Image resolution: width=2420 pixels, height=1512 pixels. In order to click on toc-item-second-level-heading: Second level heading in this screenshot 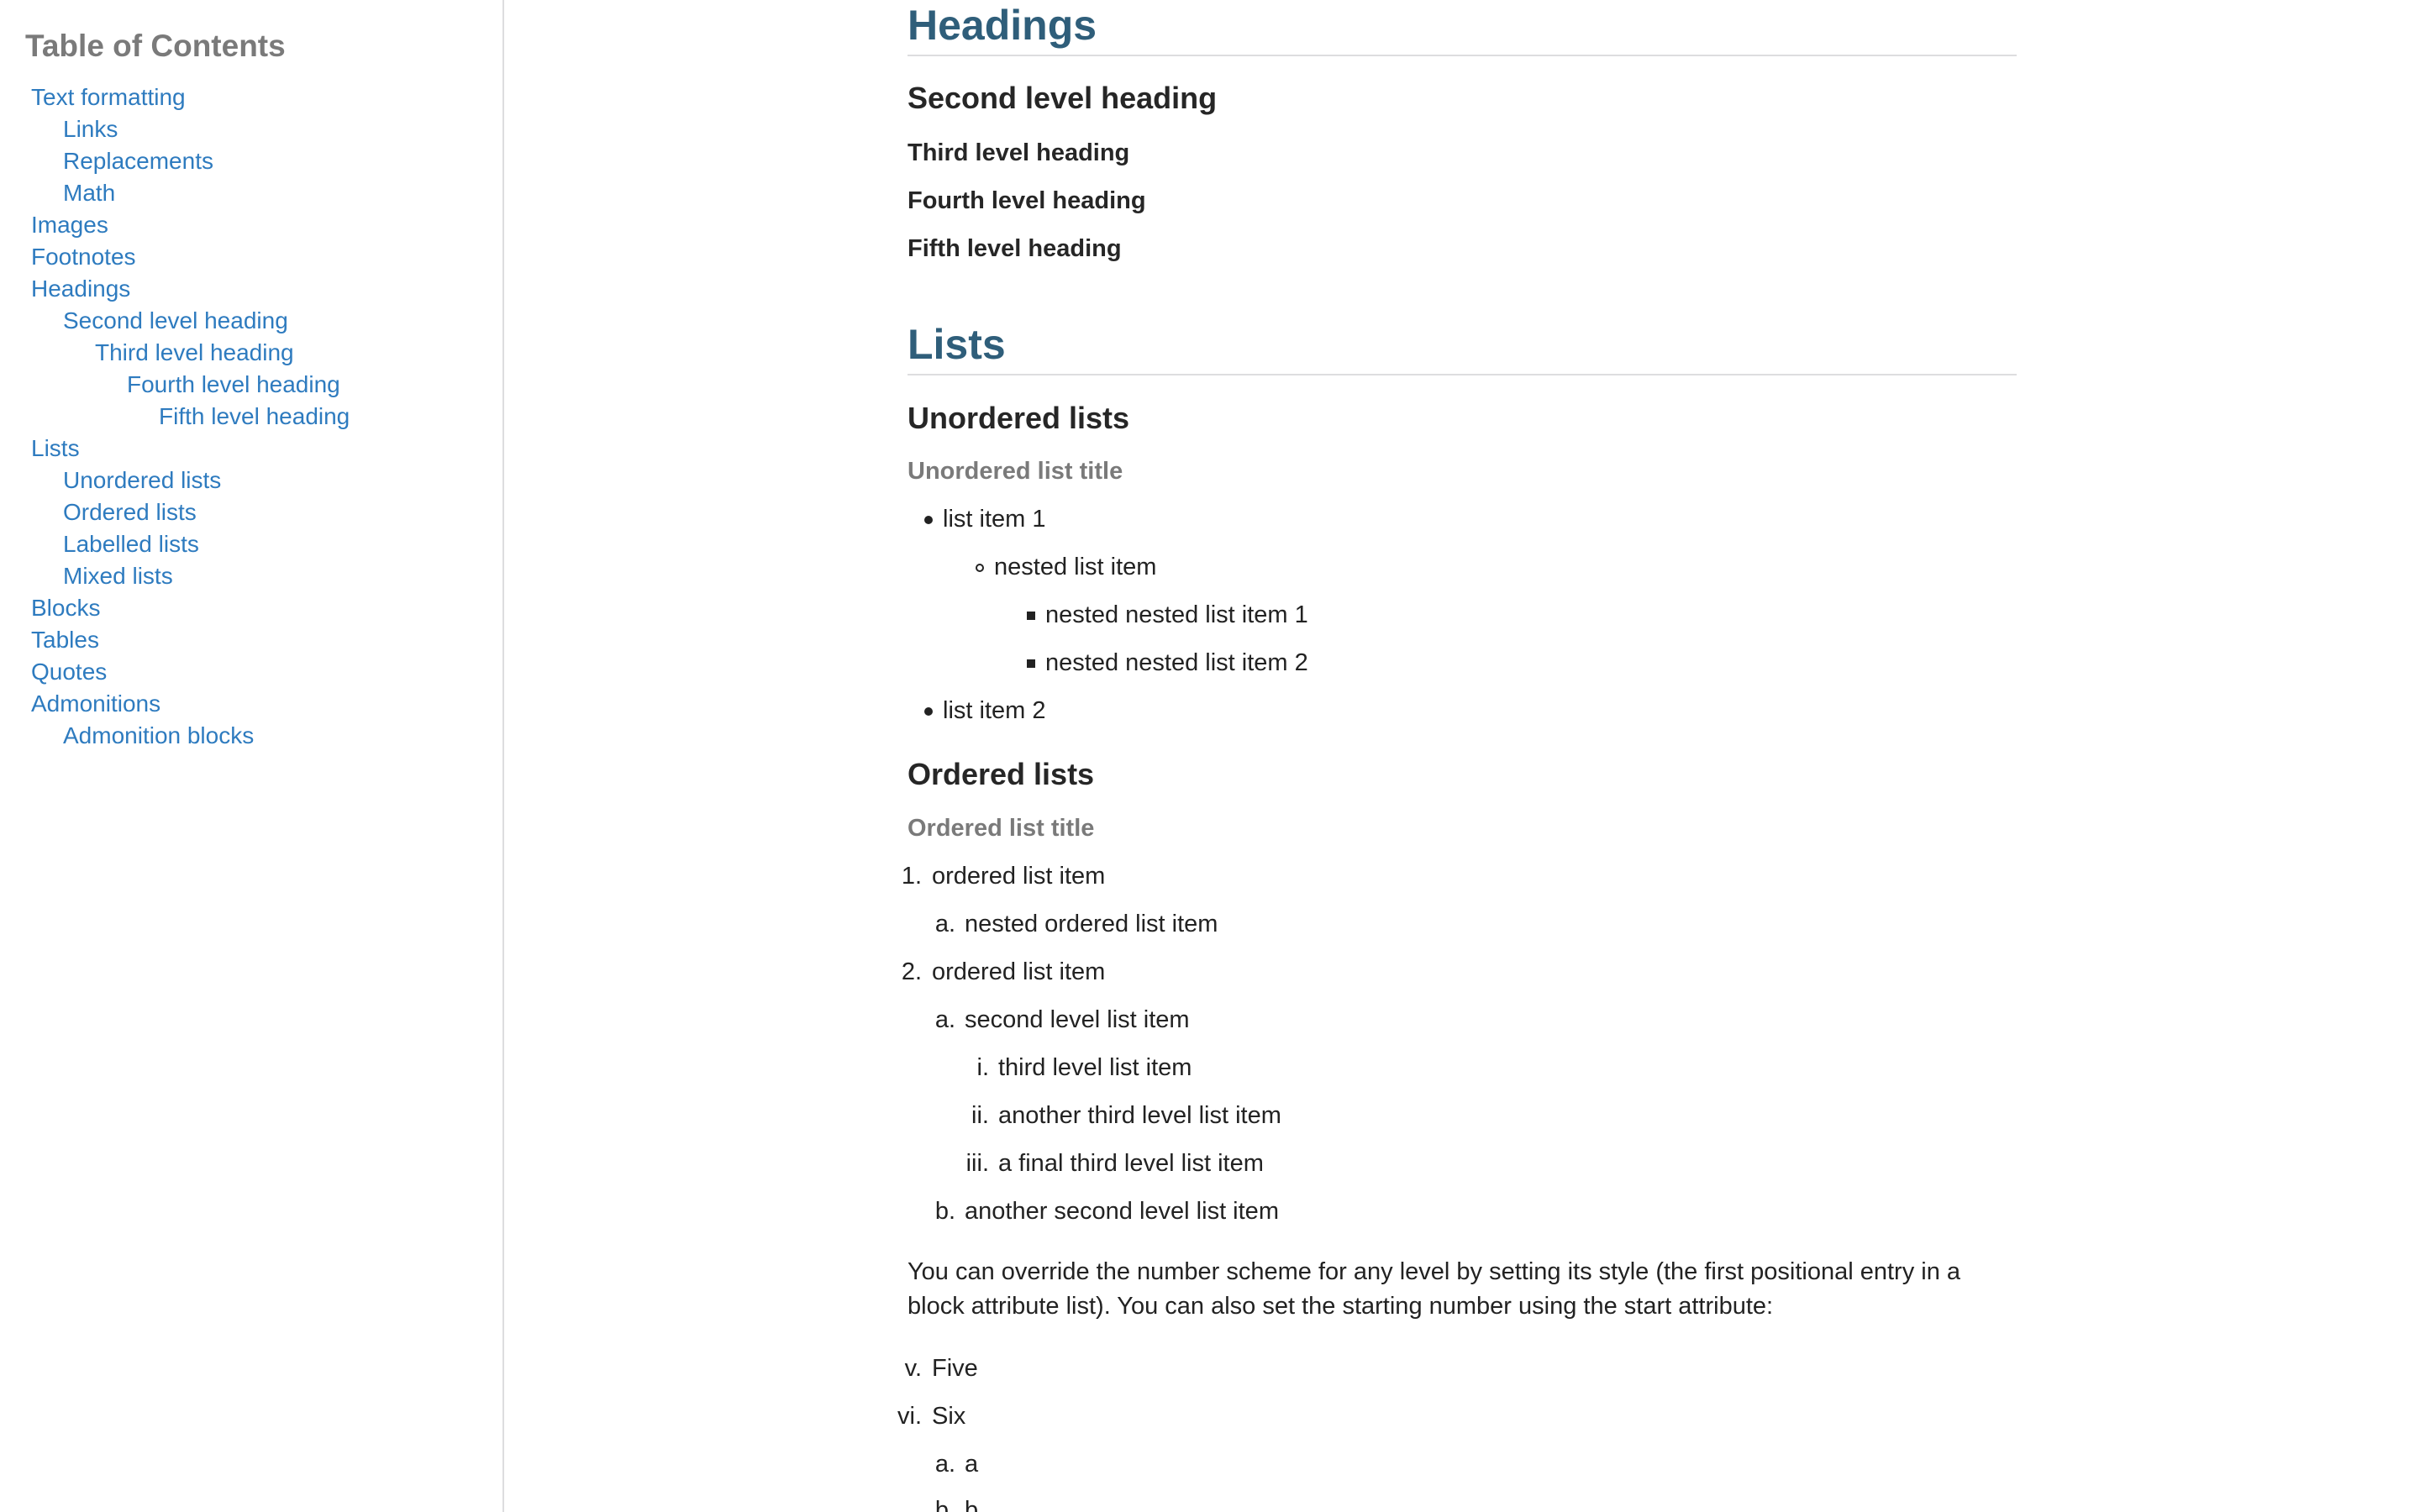, I will do `click(248, 321)`.